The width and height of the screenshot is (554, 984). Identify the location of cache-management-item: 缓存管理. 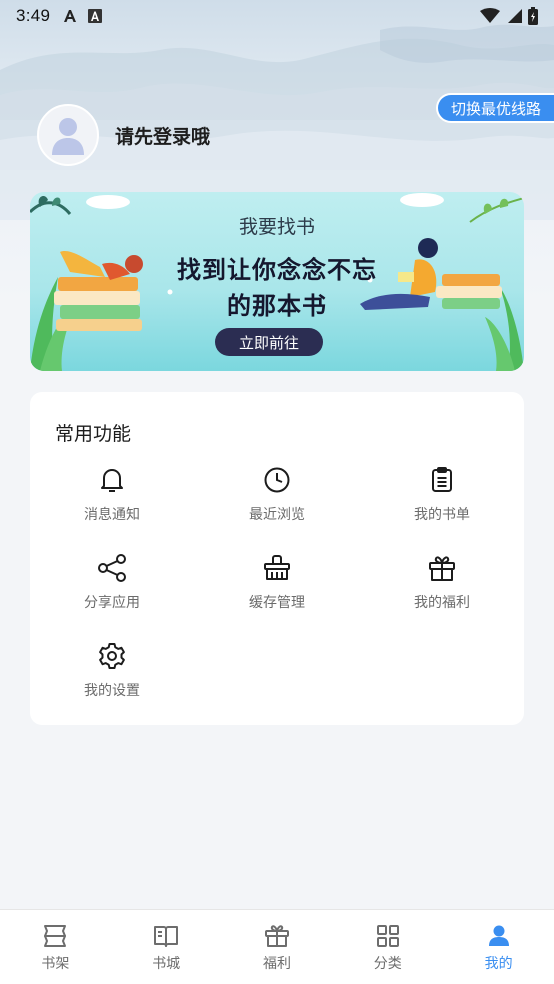
(277, 582).